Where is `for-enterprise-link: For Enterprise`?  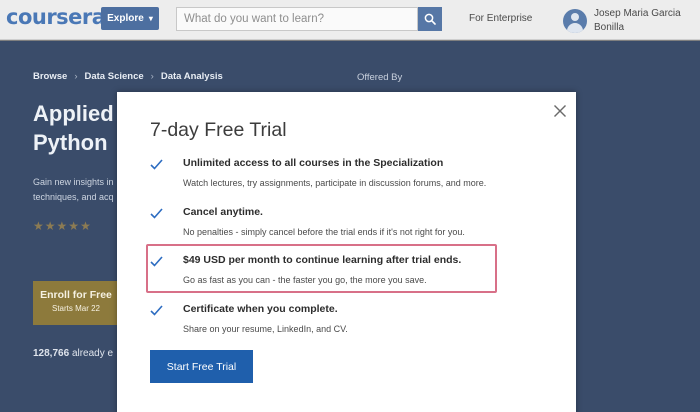 for-enterprise-link: For Enterprise is located at coordinates (500, 18).